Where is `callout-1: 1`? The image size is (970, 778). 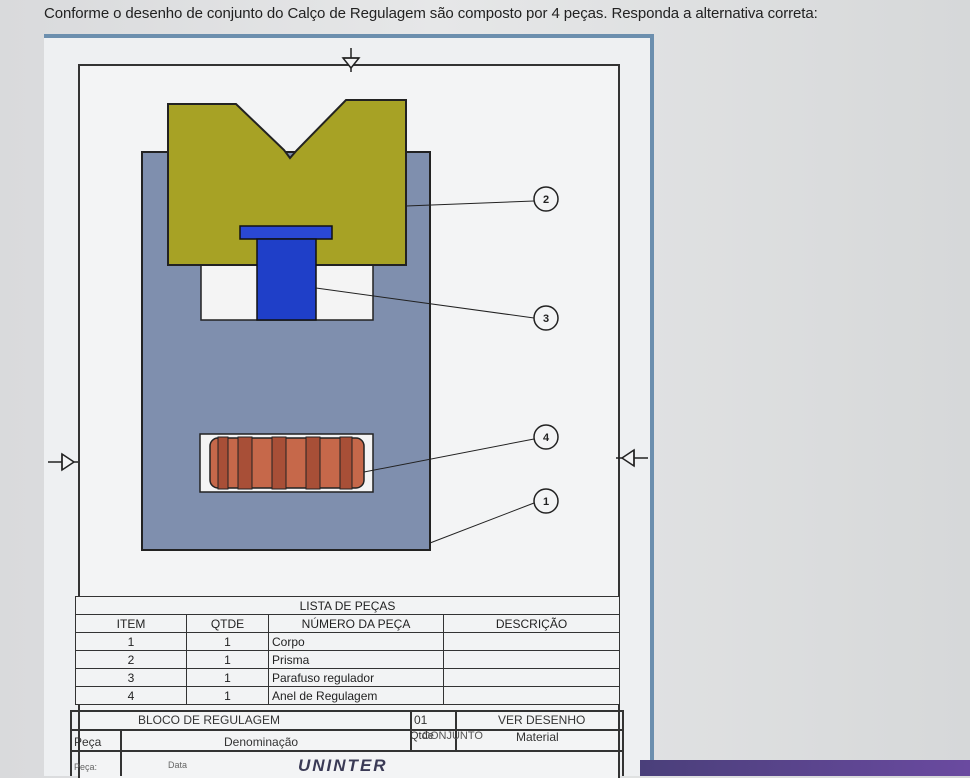
callout-1: 1 is located at coordinates (546, 501).